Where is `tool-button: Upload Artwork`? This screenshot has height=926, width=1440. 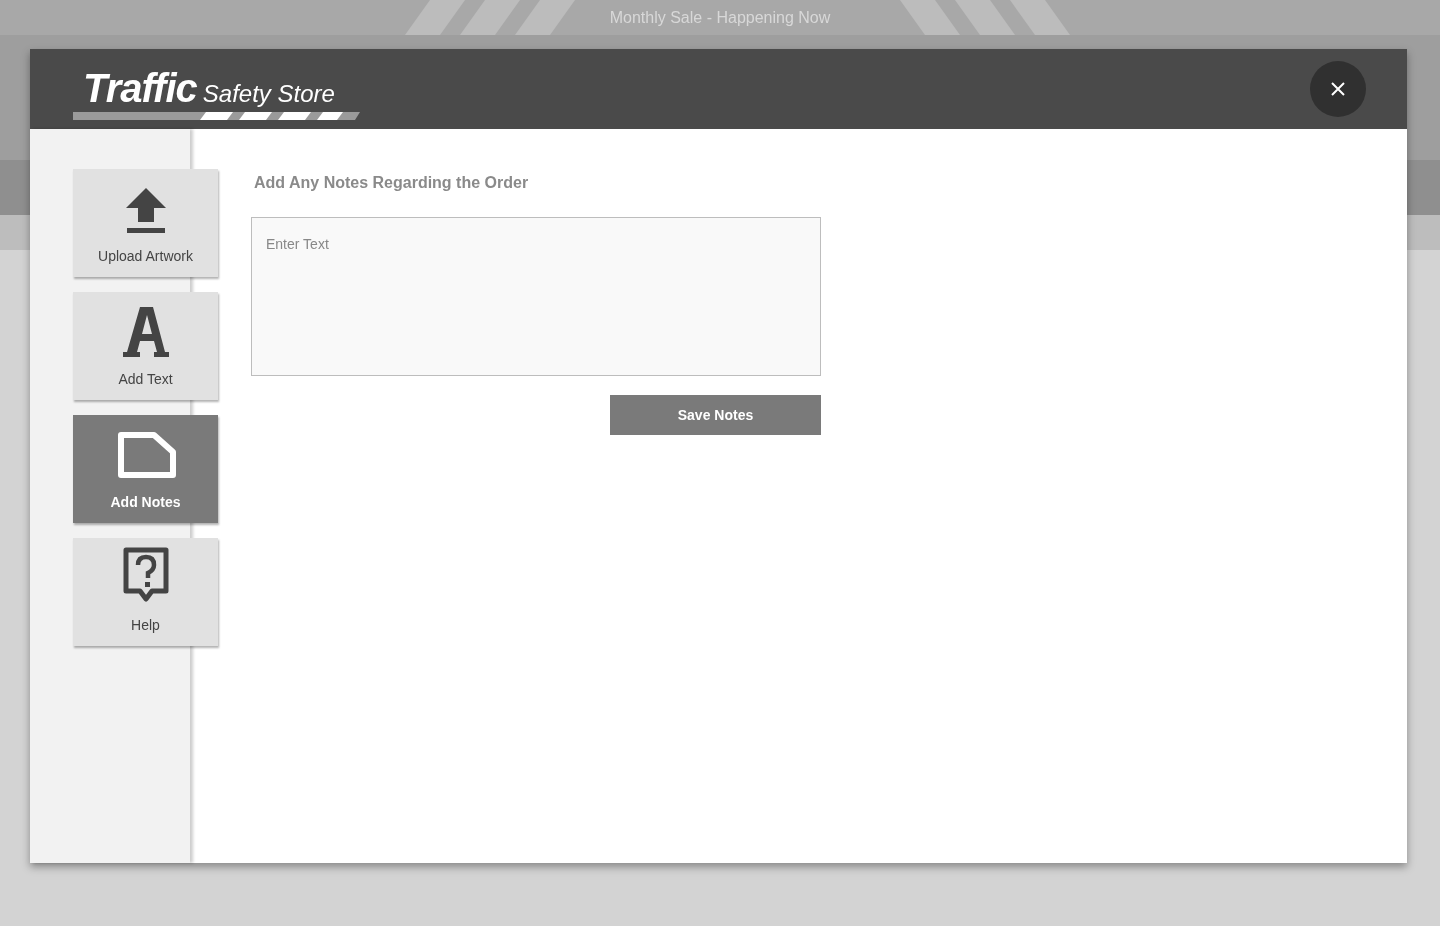
tool-button: Upload Artwork is located at coordinates (145, 223).